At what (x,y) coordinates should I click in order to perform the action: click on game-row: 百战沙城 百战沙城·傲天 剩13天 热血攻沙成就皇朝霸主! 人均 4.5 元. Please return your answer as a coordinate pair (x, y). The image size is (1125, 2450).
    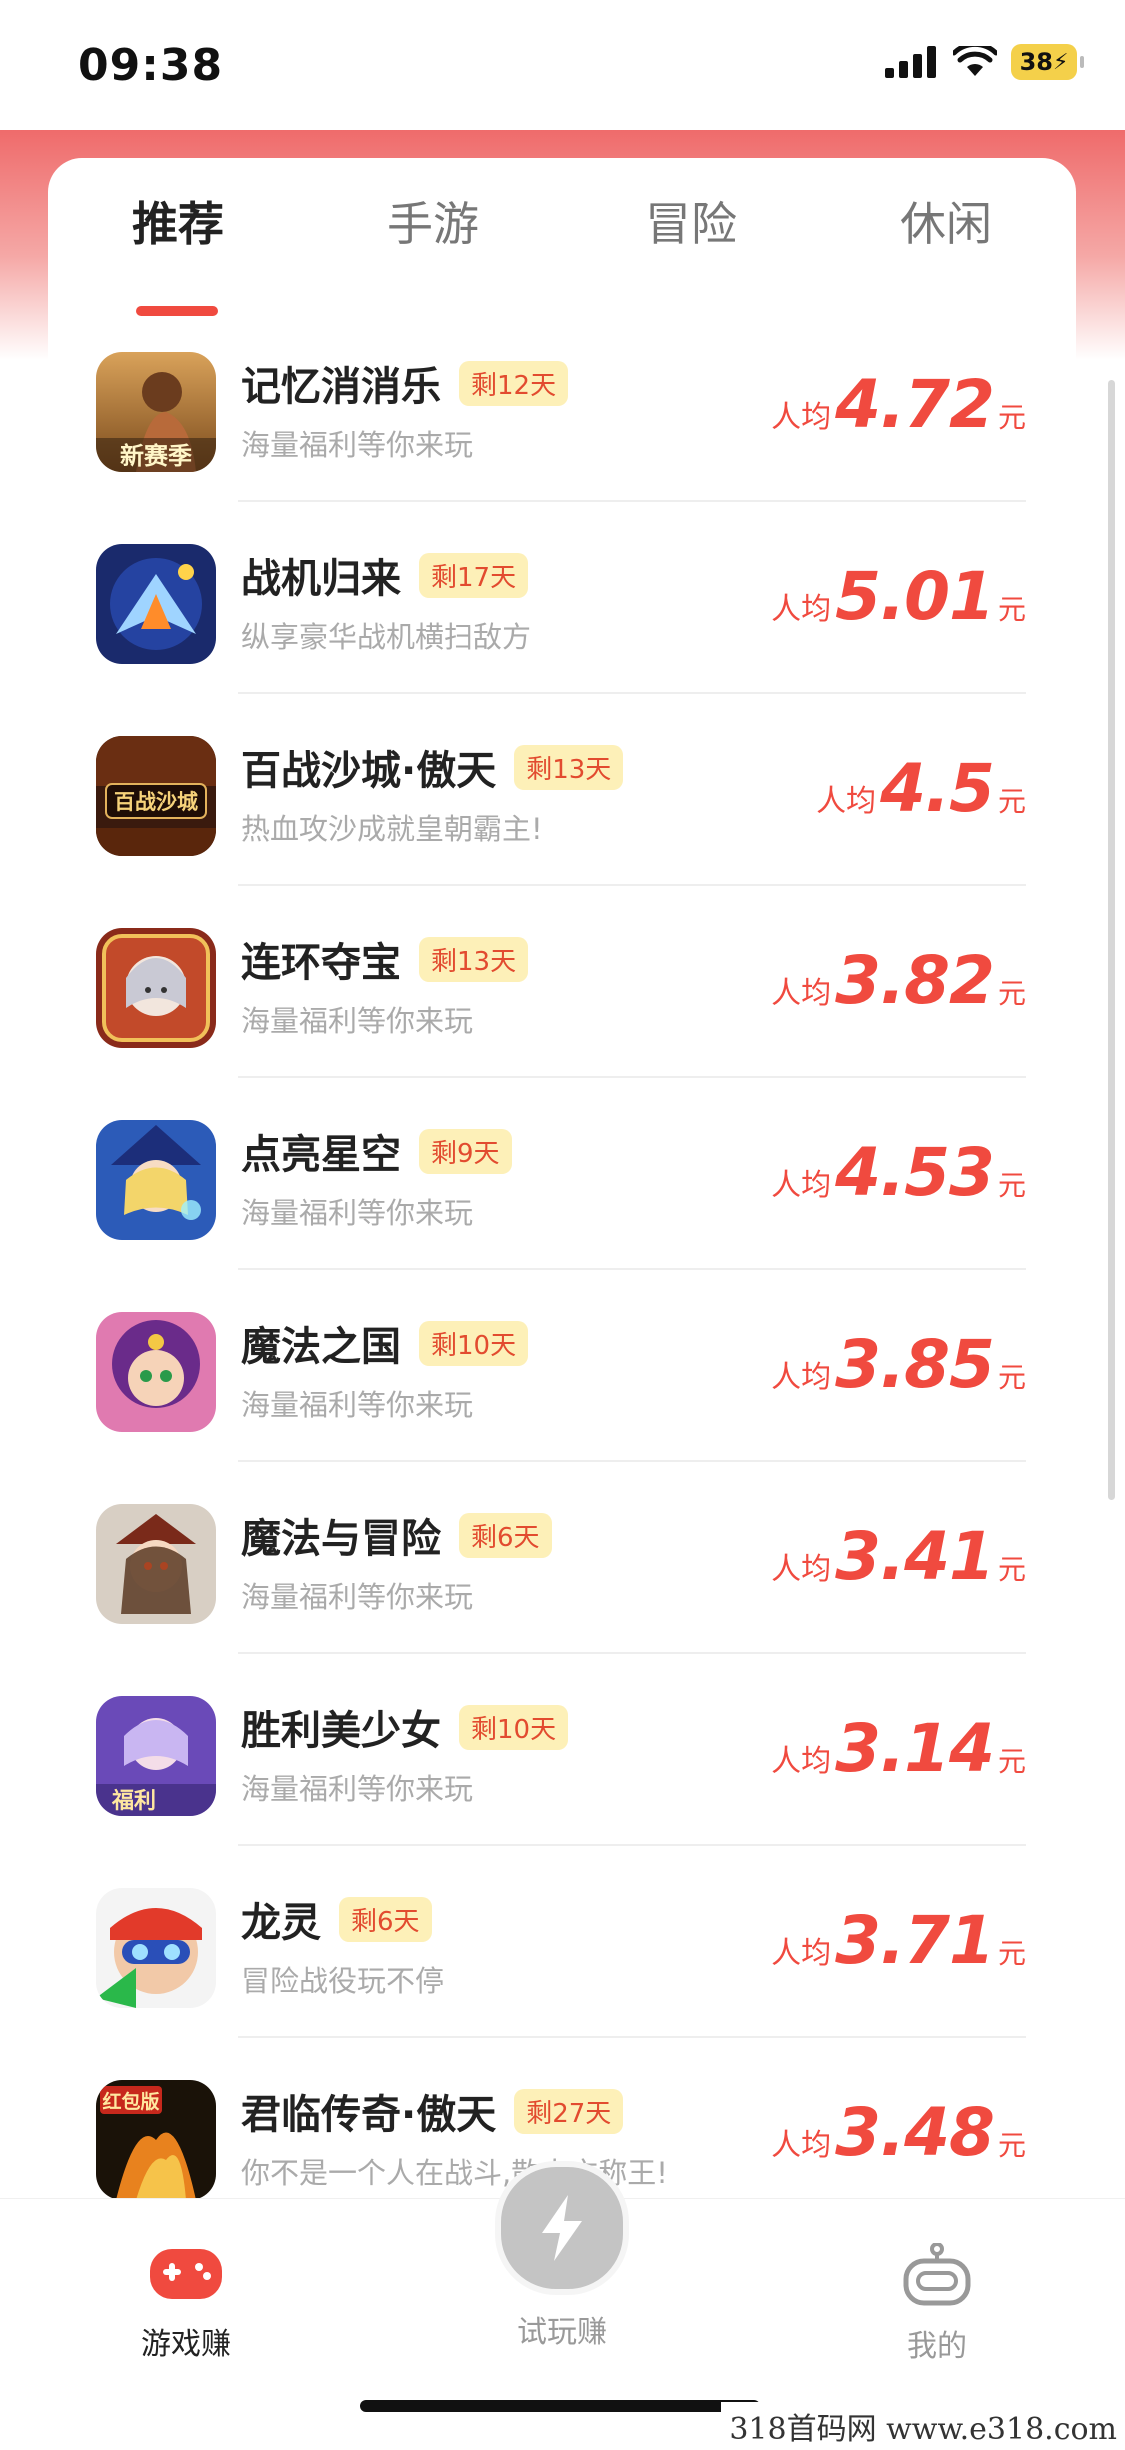
    Looking at the image, I should click on (562, 790).